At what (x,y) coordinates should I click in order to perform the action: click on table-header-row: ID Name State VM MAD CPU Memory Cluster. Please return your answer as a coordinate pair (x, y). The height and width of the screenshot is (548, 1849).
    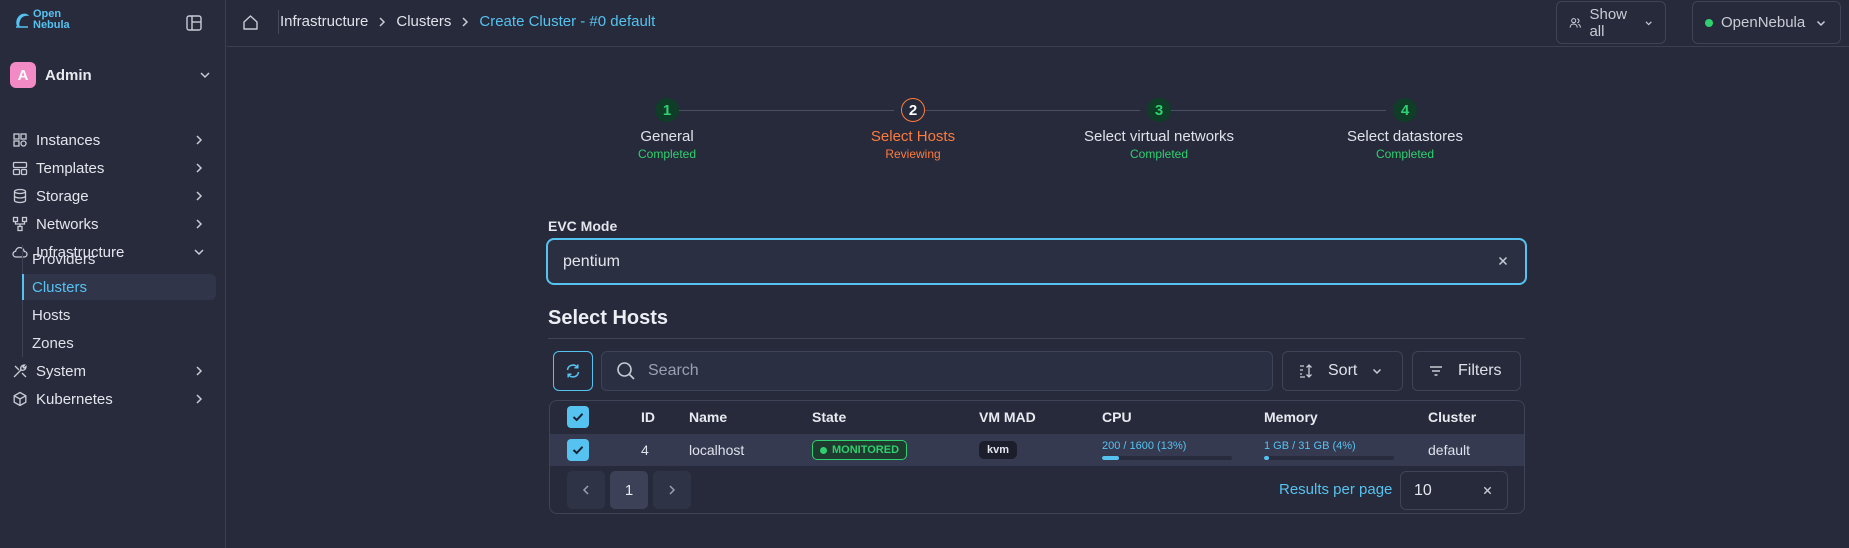
    Looking at the image, I should click on (1037, 417).